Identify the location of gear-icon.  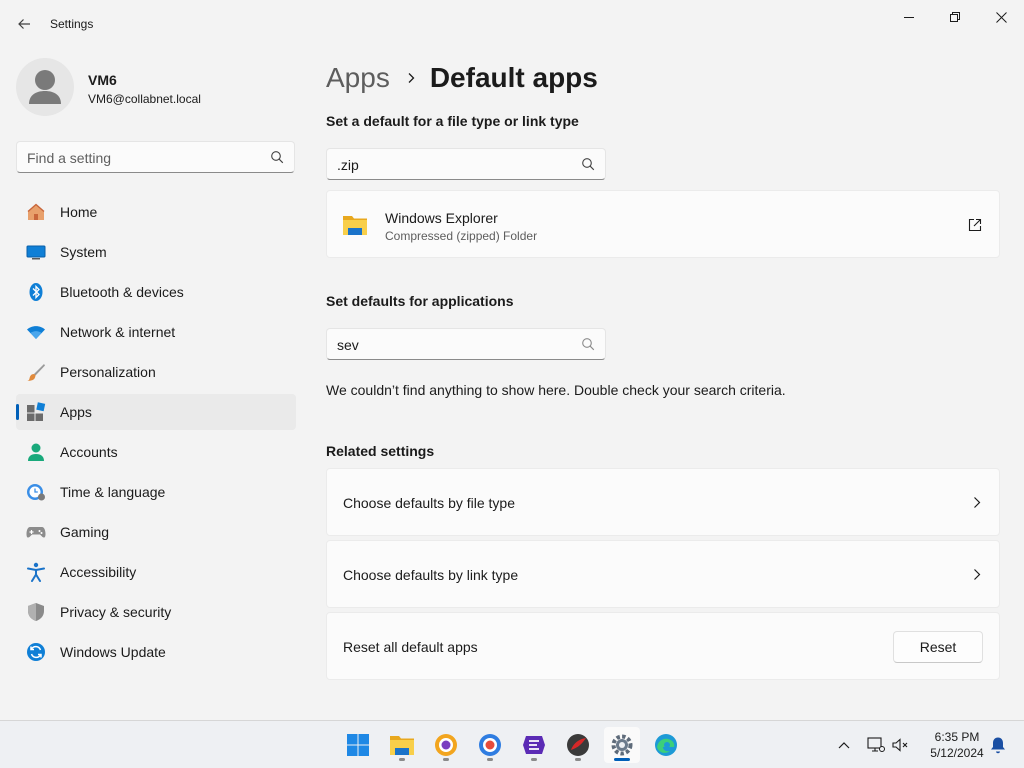
(622, 745).